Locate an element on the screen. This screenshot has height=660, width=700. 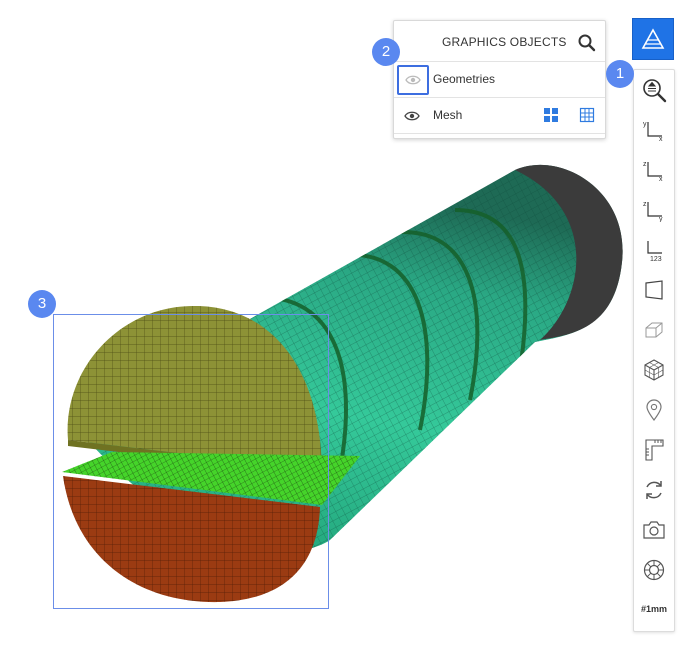
callout-badge: 2 is located at coordinates (386, 52).